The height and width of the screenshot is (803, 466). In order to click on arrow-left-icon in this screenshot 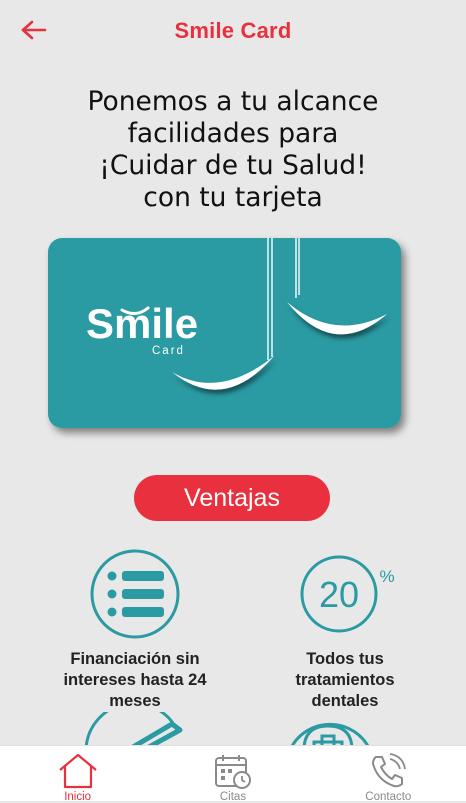, I will do `click(34, 30)`.